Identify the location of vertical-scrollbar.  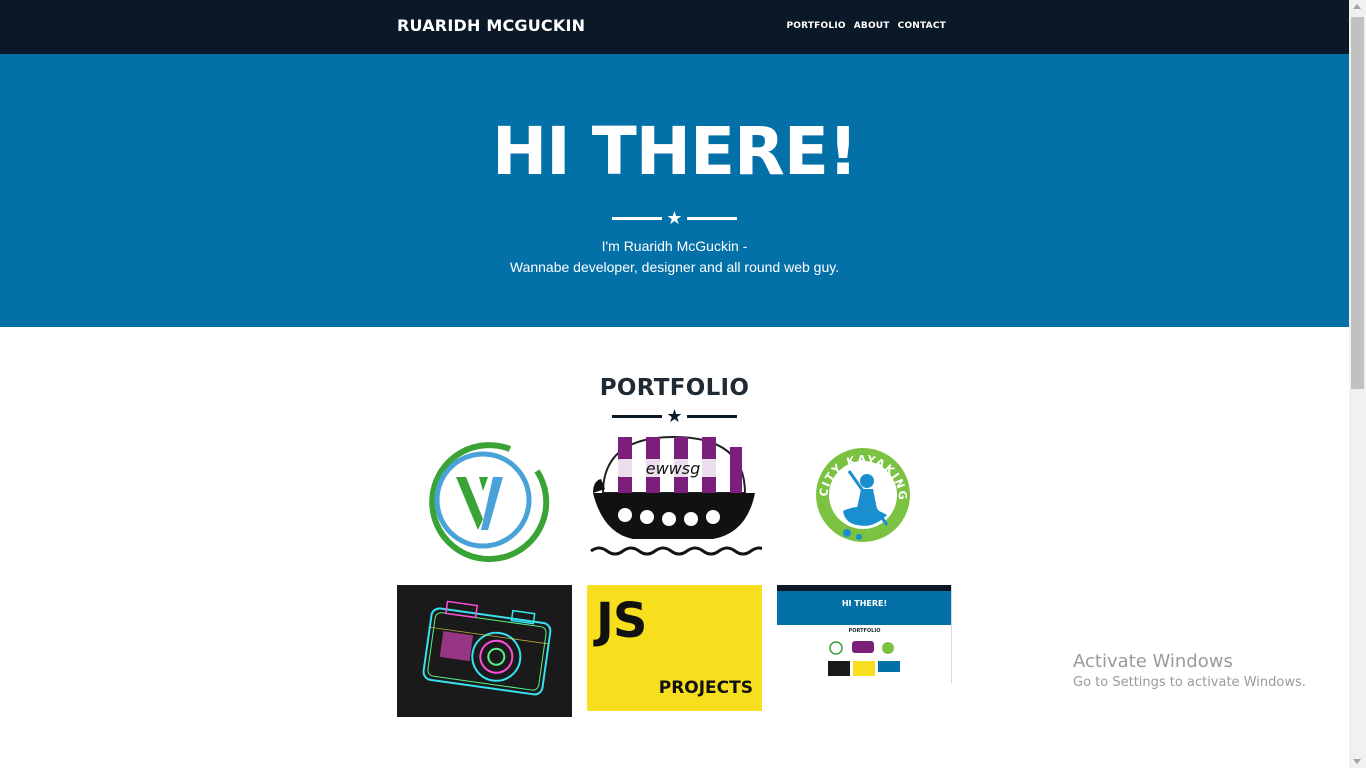
(1357, 384).